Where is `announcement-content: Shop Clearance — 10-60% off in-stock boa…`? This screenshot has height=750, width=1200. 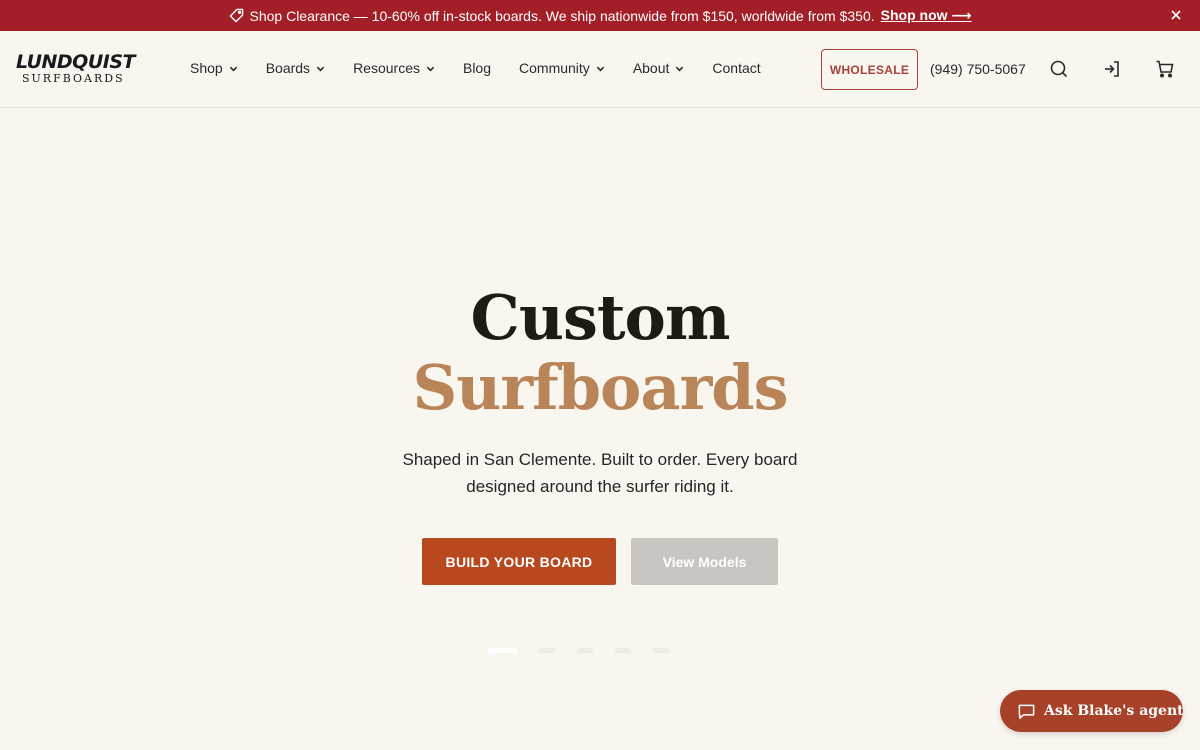
announcement-content: Shop Clearance — 10-60% off in-stock boa… is located at coordinates (600, 15).